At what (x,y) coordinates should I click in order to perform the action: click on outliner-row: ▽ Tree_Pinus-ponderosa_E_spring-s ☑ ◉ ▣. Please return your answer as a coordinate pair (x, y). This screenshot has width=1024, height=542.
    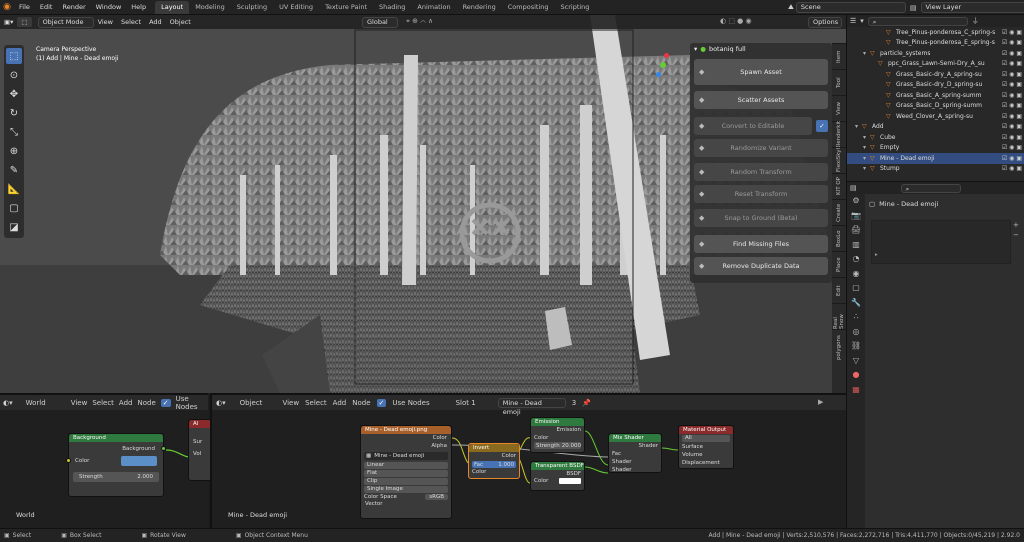
    Looking at the image, I should click on (935, 43).